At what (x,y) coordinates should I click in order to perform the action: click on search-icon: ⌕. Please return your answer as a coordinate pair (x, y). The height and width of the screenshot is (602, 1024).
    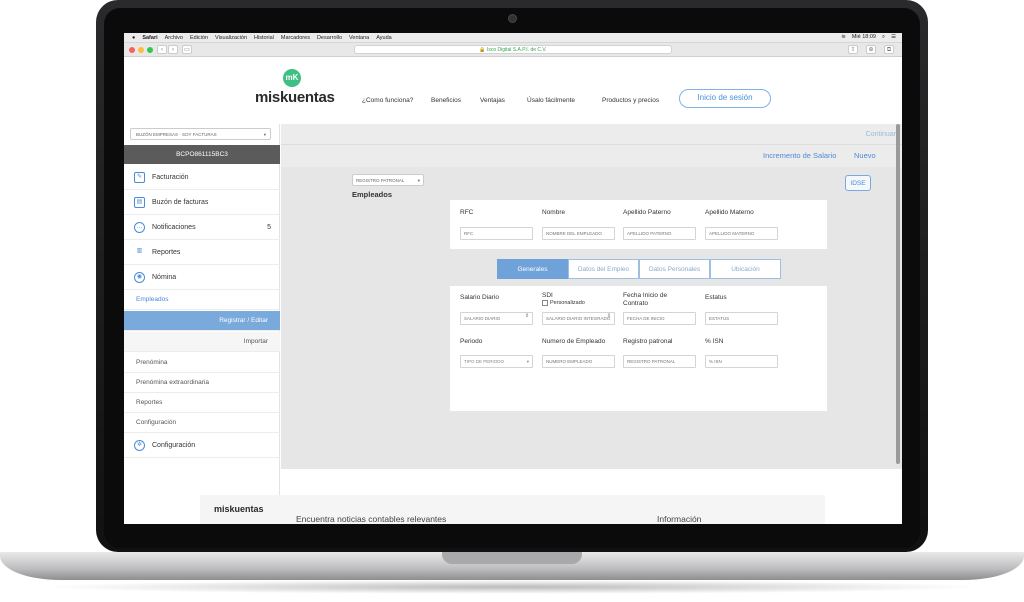
    Looking at the image, I should click on (883, 37).